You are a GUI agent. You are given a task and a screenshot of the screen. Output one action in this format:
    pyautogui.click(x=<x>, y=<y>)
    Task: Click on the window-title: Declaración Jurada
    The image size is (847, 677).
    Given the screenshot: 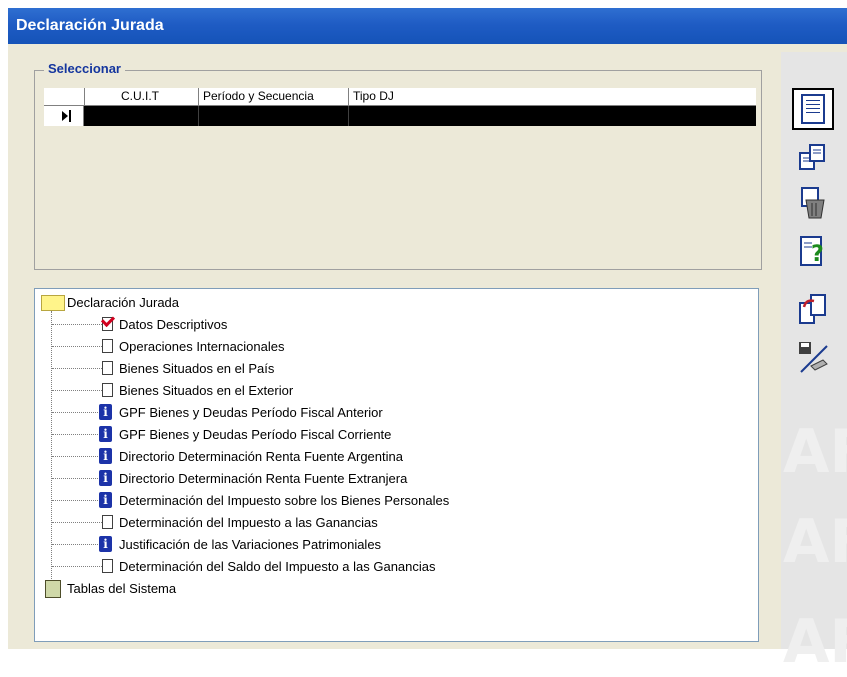 What is the action you would take?
    pyautogui.click(x=427, y=26)
    